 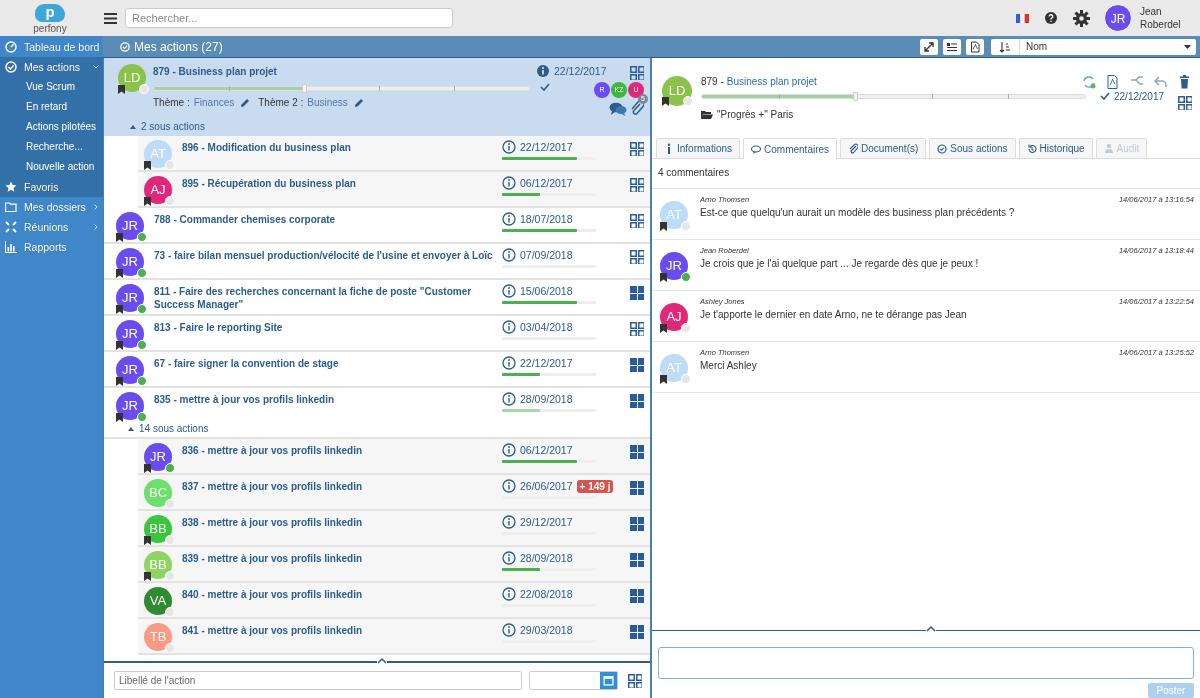 I want to click on help-icon, so click(x=1051, y=18).